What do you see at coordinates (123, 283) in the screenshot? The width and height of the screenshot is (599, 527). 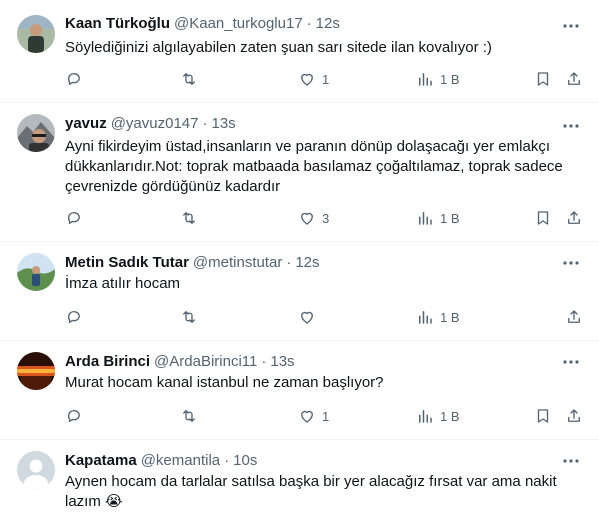 I see `tweet-text: İmza atılır hocam` at bounding box center [123, 283].